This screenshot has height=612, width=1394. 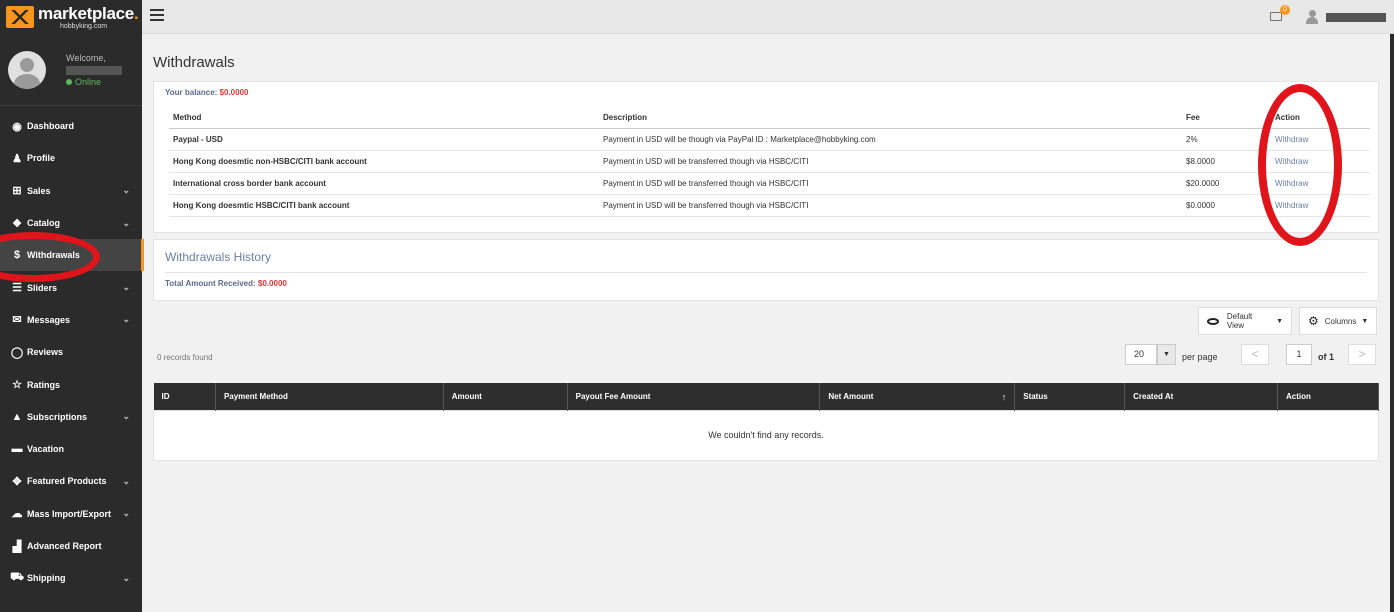 What do you see at coordinates (1213, 321) in the screenshot?
I see `eye-icon` at bounding box center [1213, 321].